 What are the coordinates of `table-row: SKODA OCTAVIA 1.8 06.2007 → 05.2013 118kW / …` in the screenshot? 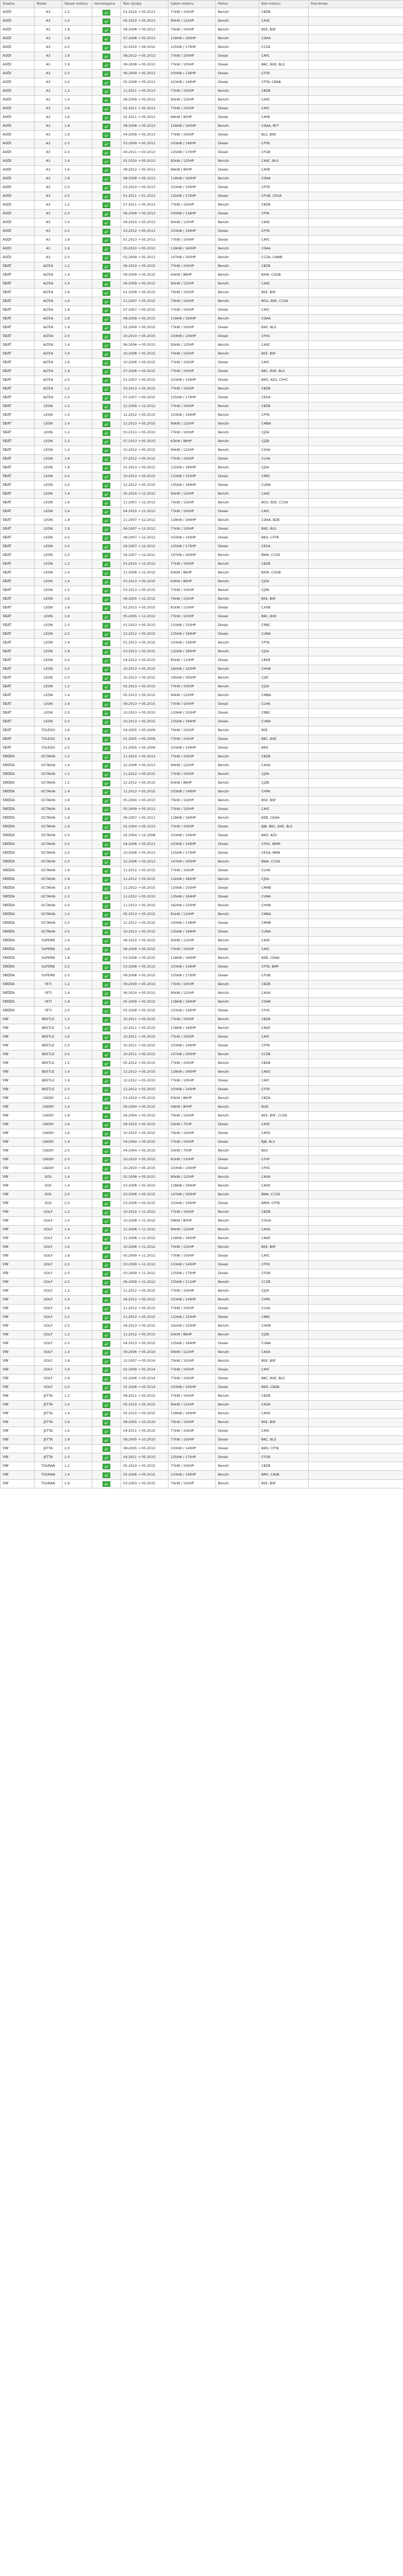 It's located at (202, 818).